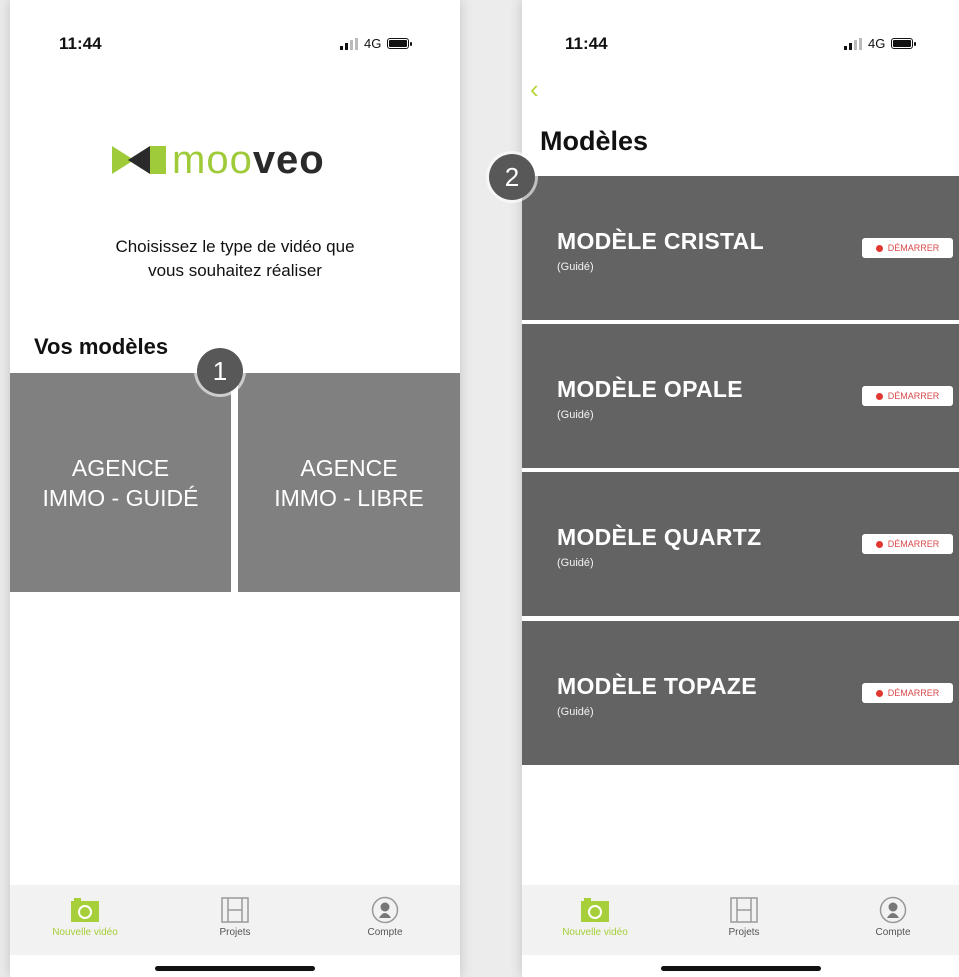 Image resolution: width=959 pixels, height=977 pixels. I want to click on page-title: Modèles, so click(594, 141).